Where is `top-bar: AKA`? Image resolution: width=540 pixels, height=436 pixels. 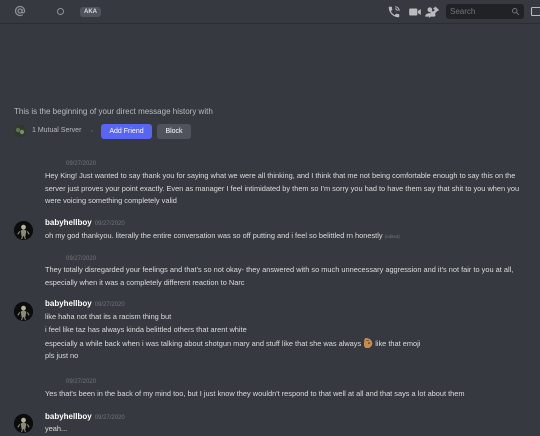
top-bar: AKA is located at coordinates (270, 12).